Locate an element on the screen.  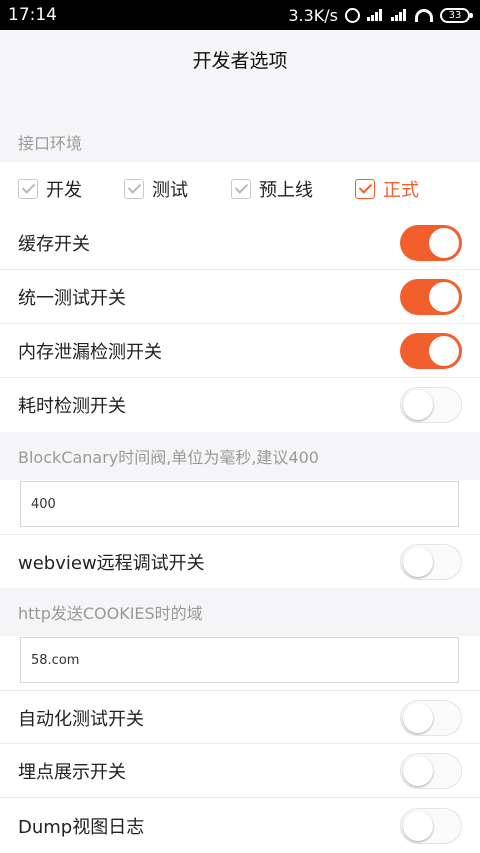
checkbox-preprod: 预上线 is located at coordinates (272, 189).